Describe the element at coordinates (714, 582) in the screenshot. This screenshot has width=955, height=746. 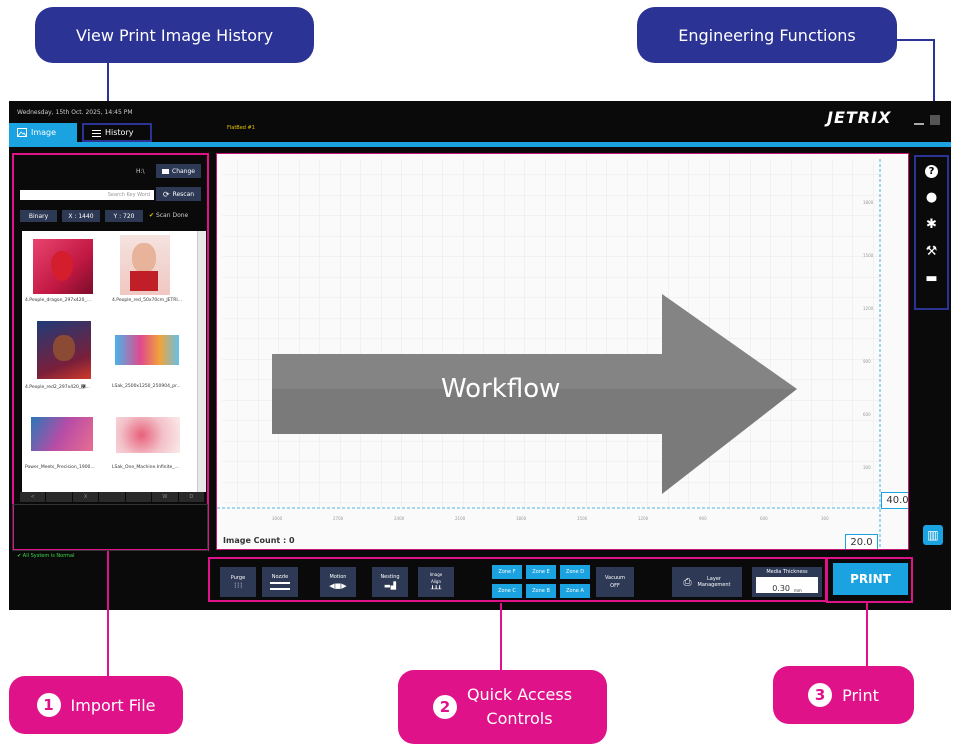
I see `layer-management-text: Layer Management` at that location.